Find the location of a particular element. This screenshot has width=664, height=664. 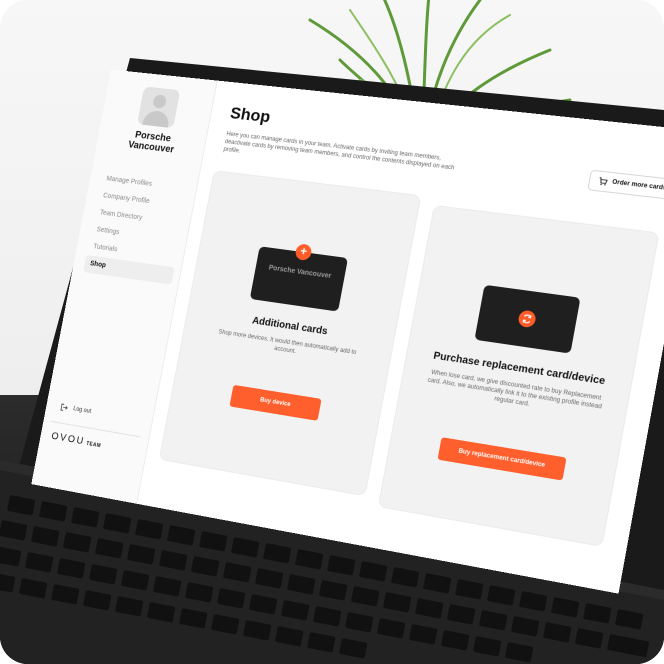

replacement-card-preview is located at coordinates (527, 319).